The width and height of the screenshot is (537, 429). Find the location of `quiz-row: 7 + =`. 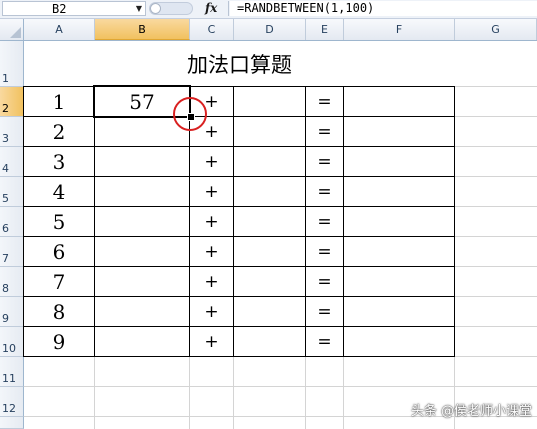

quiz-row: 7 + = is located at coordinates (268, 282).